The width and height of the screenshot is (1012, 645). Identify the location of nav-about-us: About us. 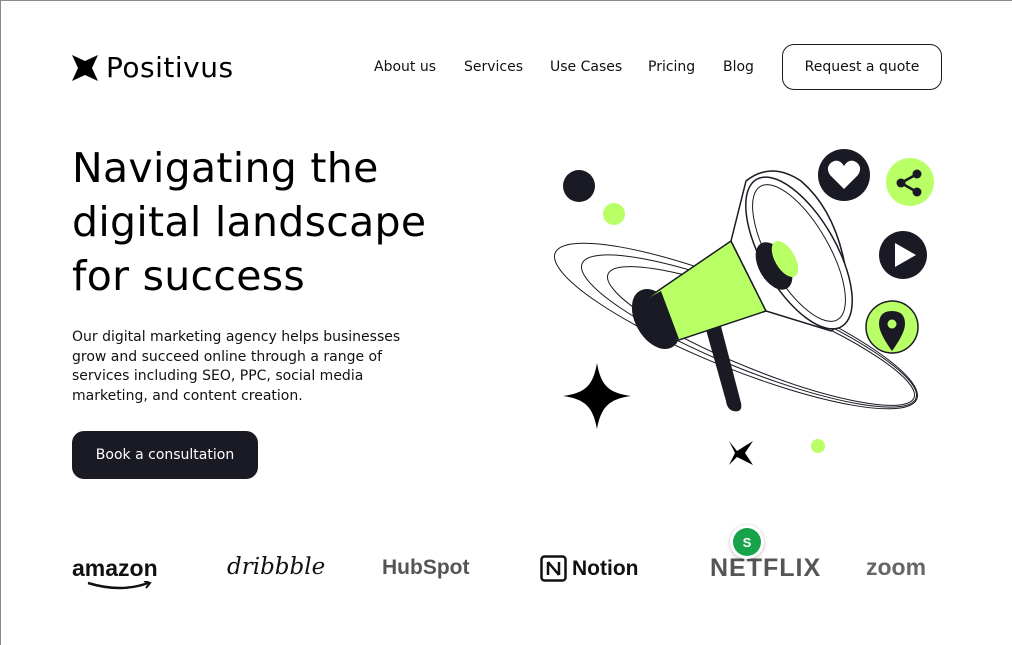
(405, 67).